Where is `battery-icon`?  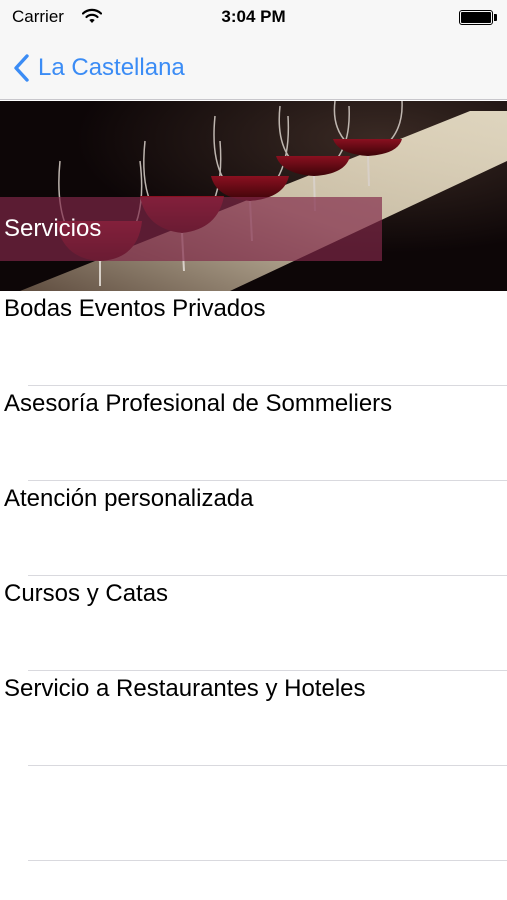
battery-icon is located at coordinates (478, 17).